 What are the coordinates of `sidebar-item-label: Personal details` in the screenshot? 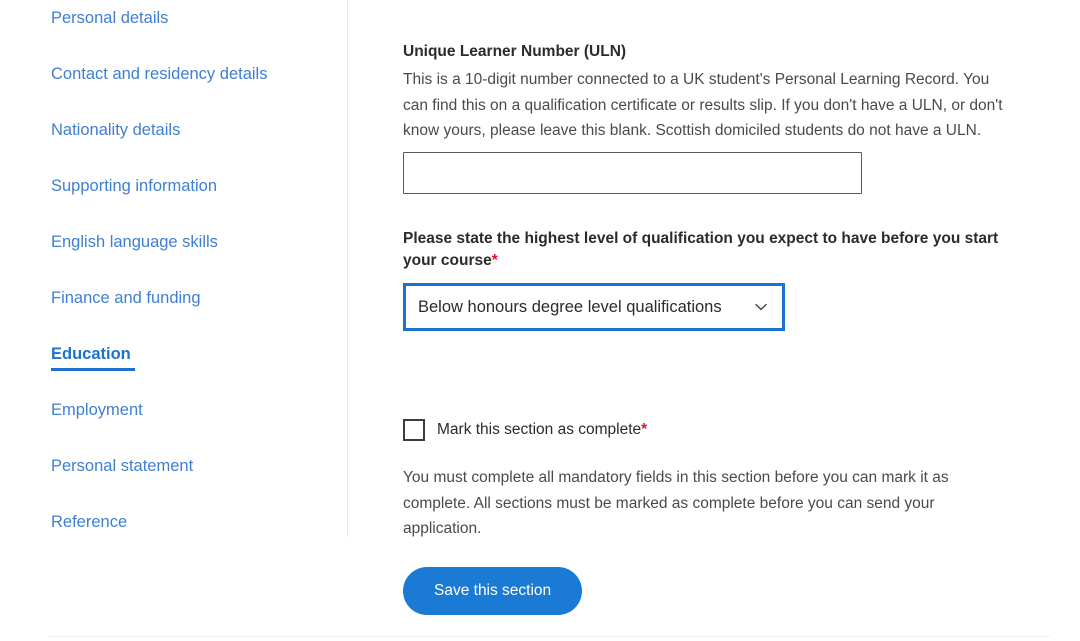 It's located at (110, 18).